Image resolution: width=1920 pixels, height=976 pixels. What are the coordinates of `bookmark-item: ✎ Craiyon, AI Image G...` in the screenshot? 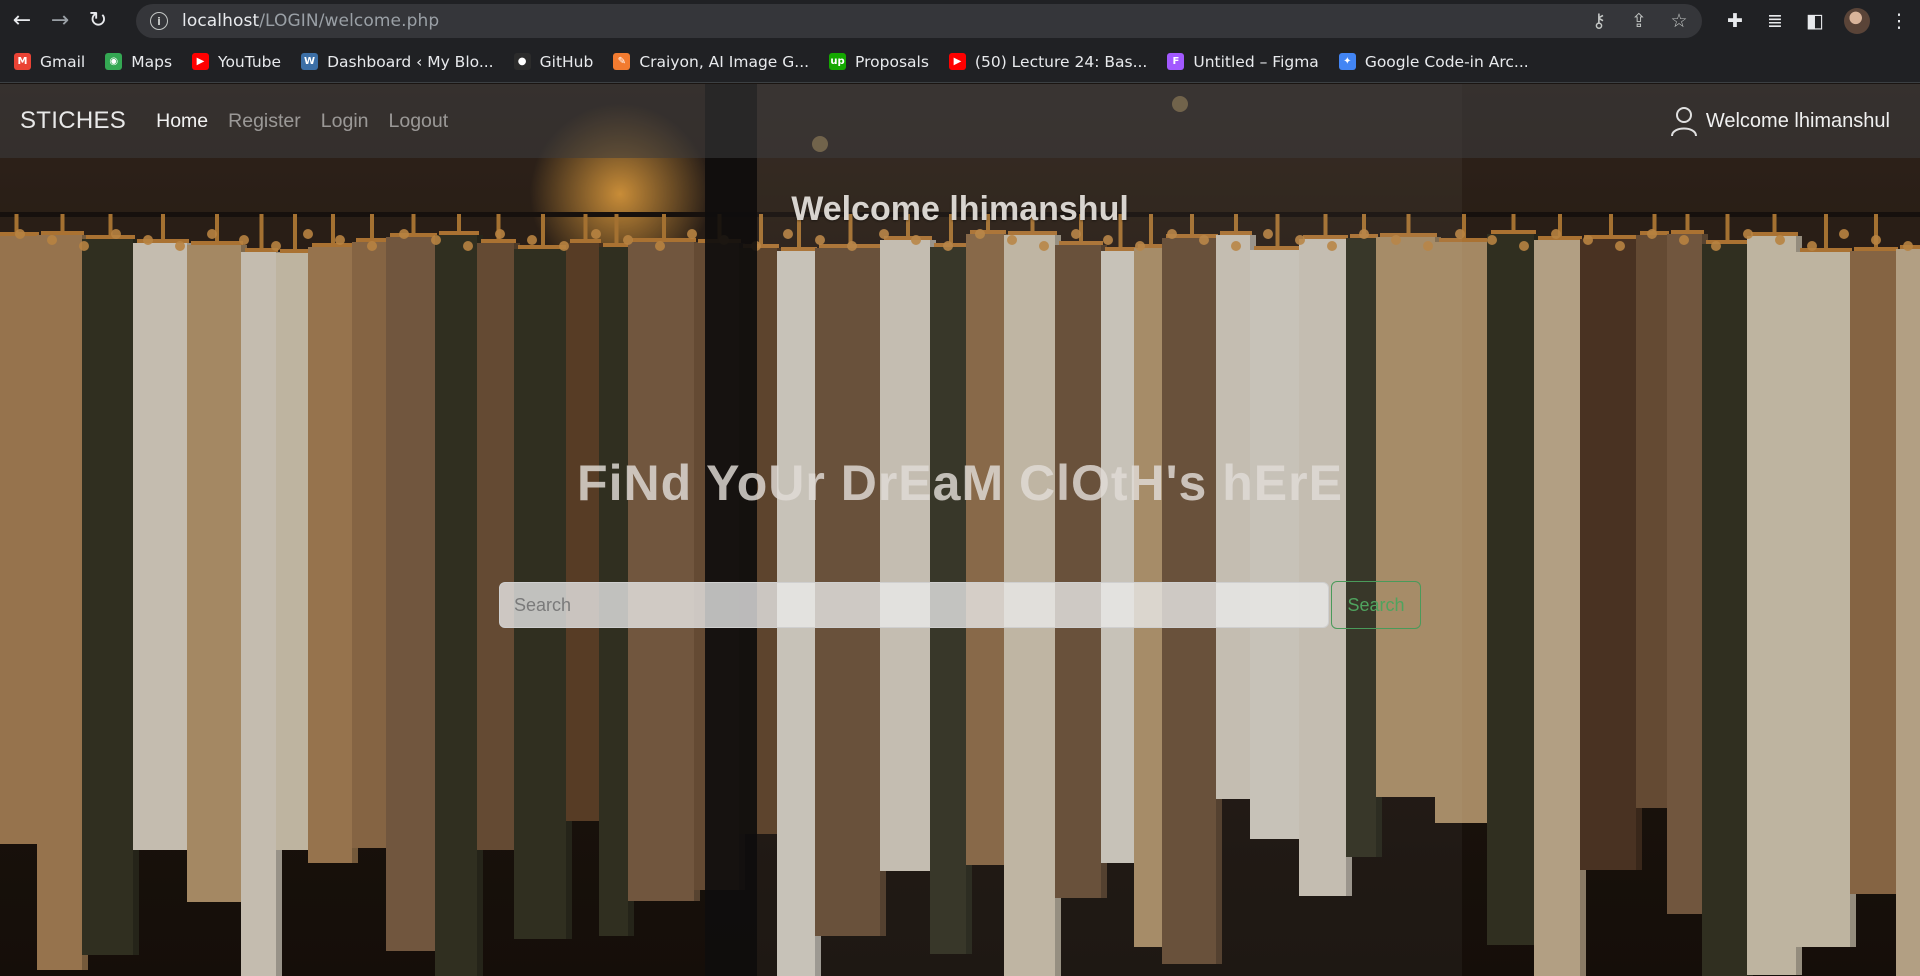 It's located at (711, 62).